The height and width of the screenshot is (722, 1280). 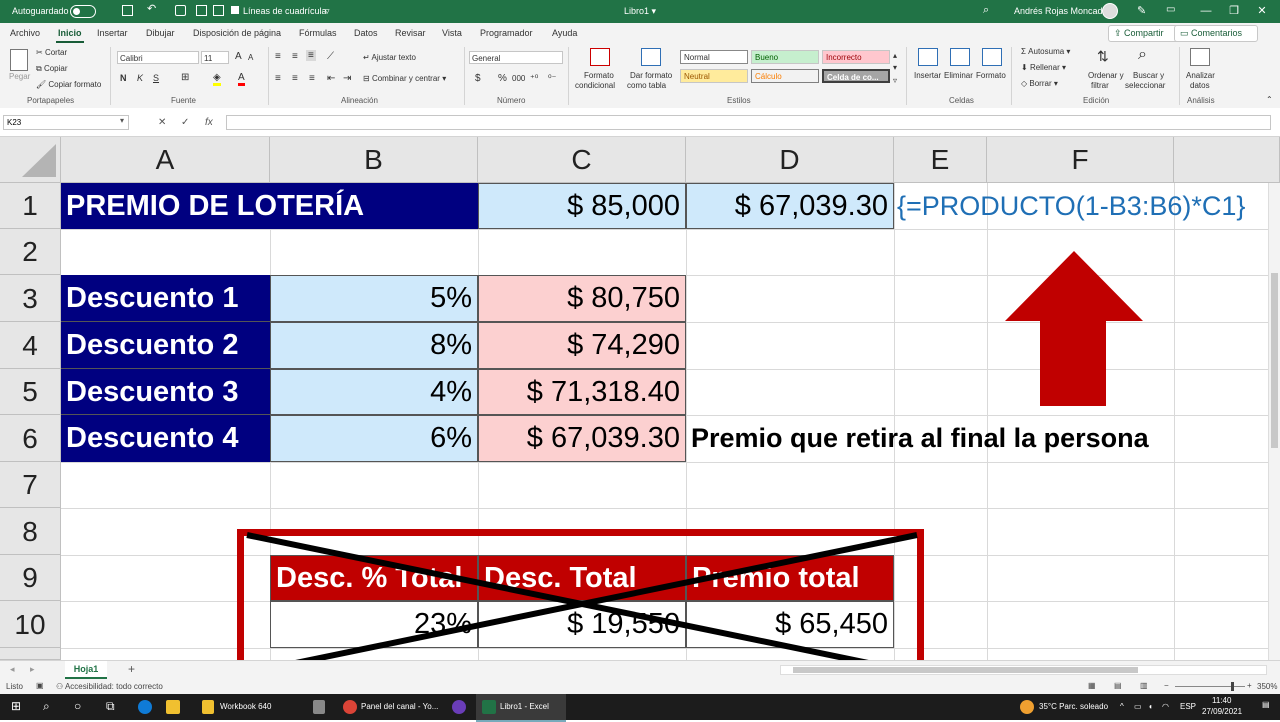 I want to click on style-neutral: Neutral, so click(x=714, y=76).